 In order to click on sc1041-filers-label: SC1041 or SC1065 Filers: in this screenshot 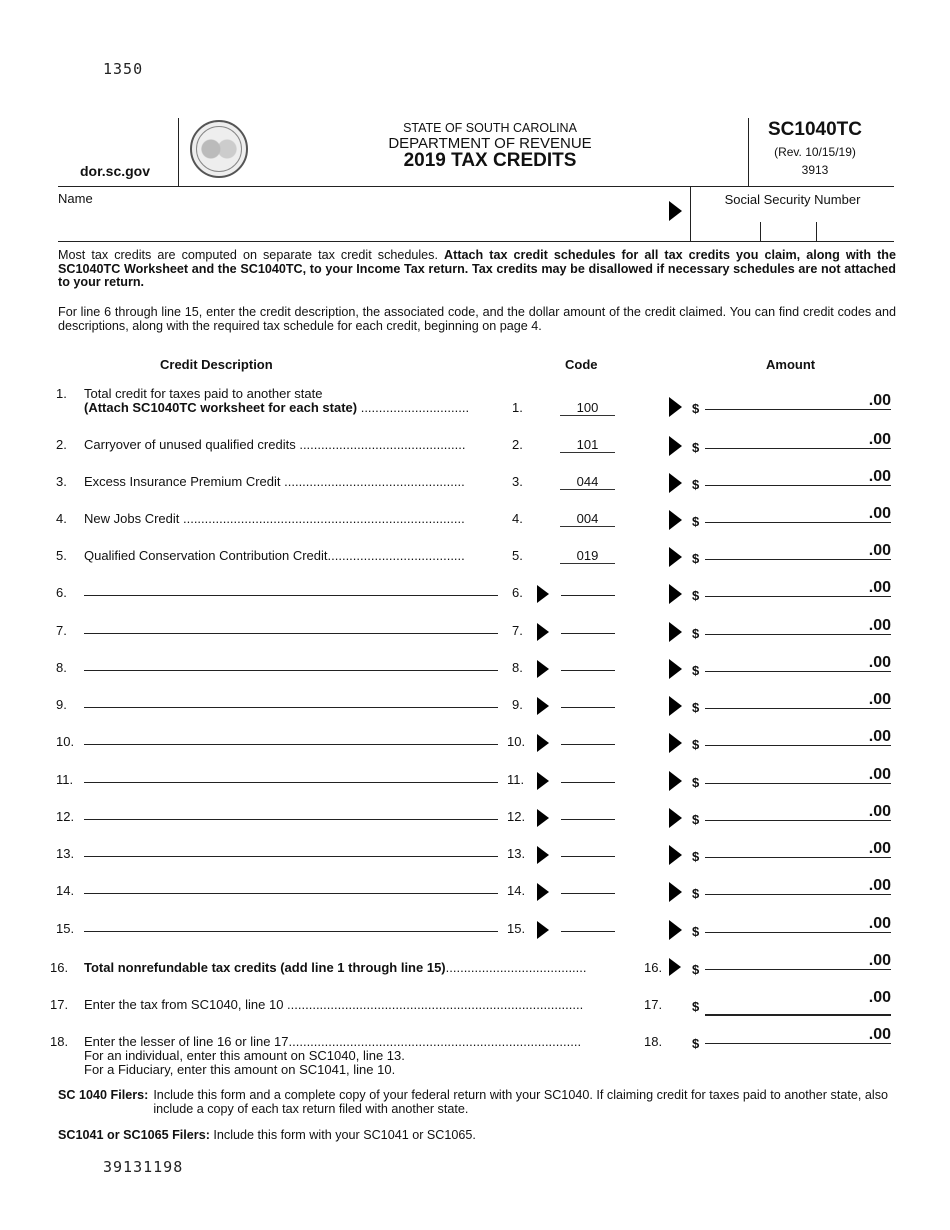, I will do `click(134, 1135)`.